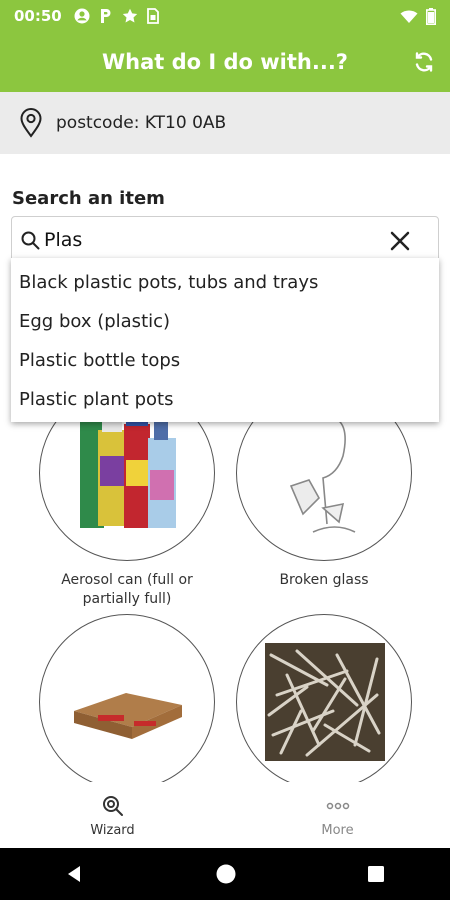  What do you see at coordinates (105, 16) in the screenshot?
I see `parking-icon` at bounding box center [105, 16].